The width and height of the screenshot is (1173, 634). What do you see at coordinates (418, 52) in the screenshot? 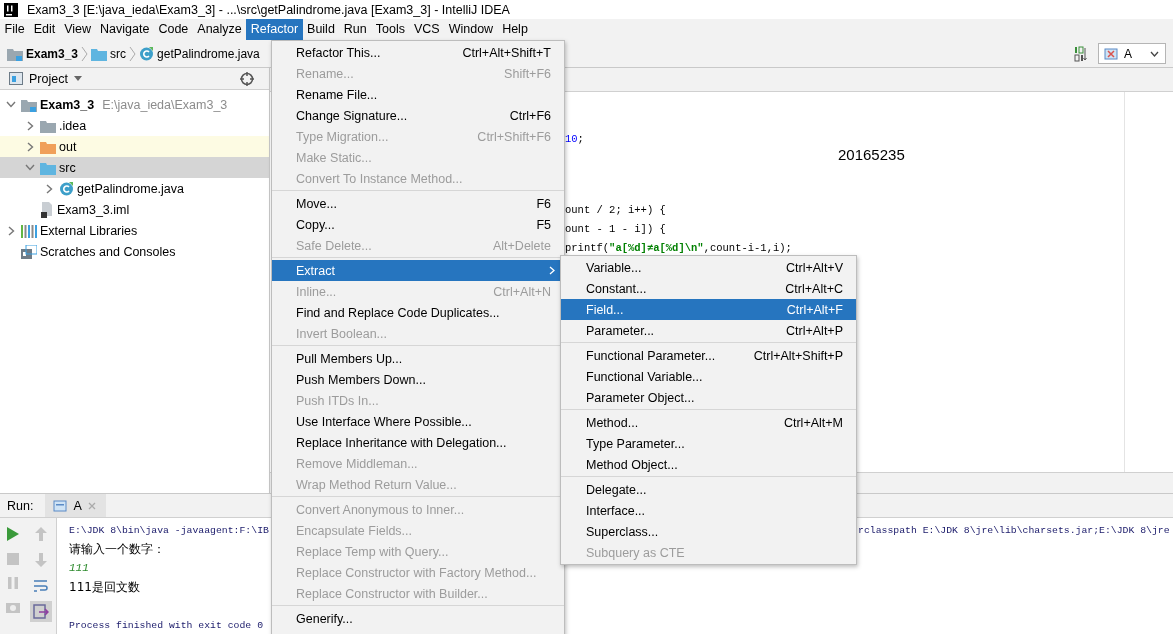
I see `menu-item: Refactor This... Ctrl+Alt+Shift+T` at bounding box center [418, 52].